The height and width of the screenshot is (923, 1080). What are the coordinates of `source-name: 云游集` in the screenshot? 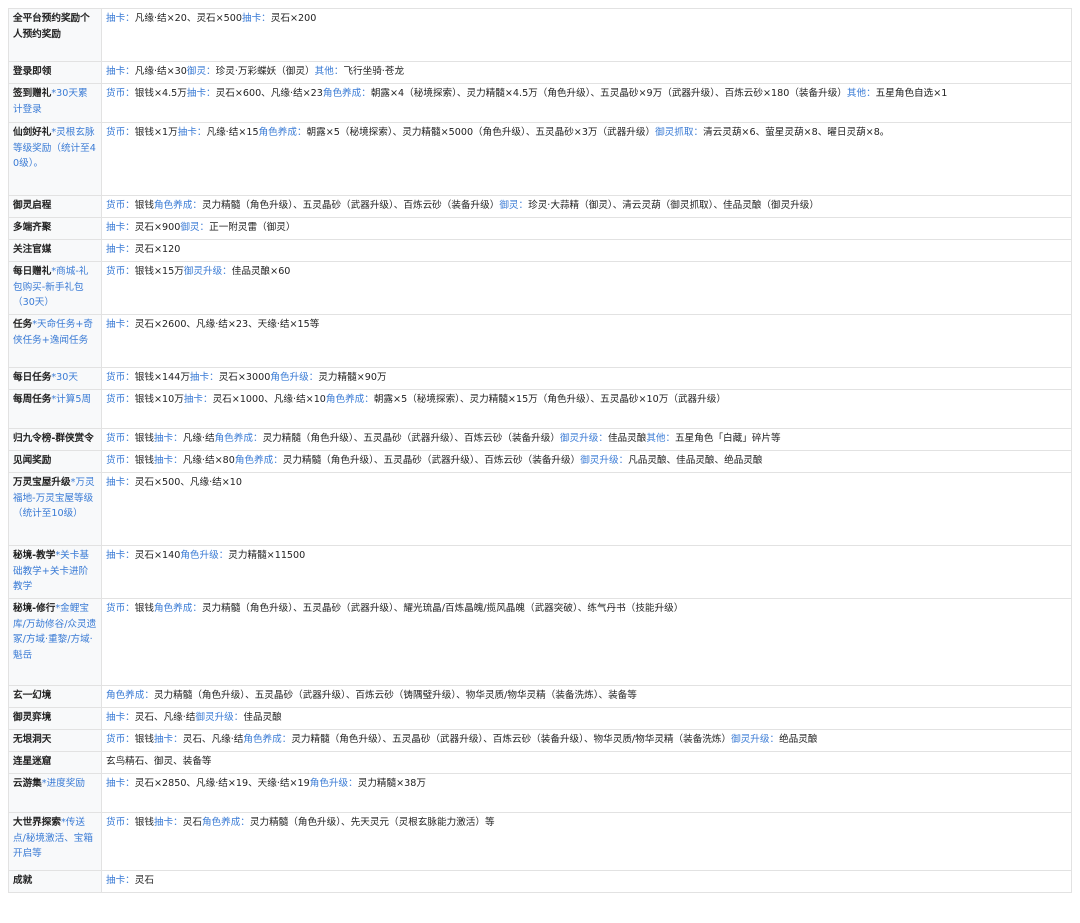 It's located at (27, 783).